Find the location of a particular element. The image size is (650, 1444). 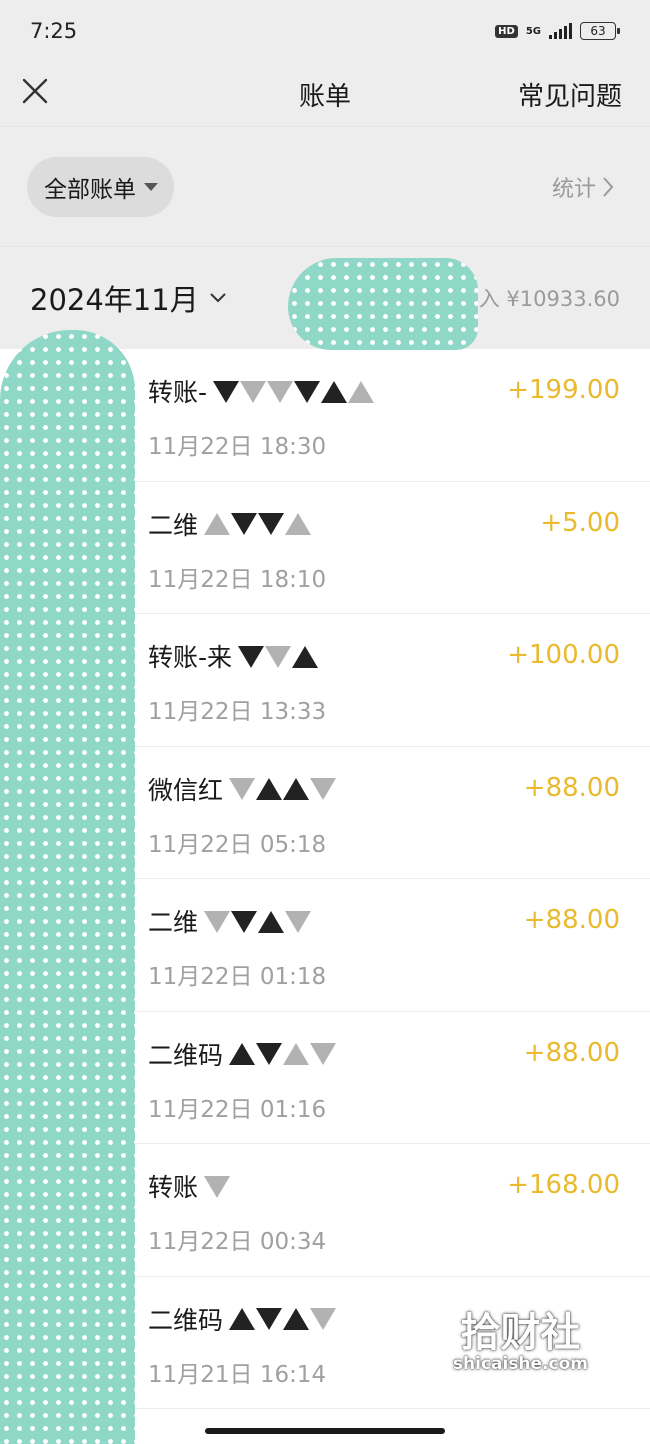

transaction-amount: +100.00 is located at coordinates (563, 655).